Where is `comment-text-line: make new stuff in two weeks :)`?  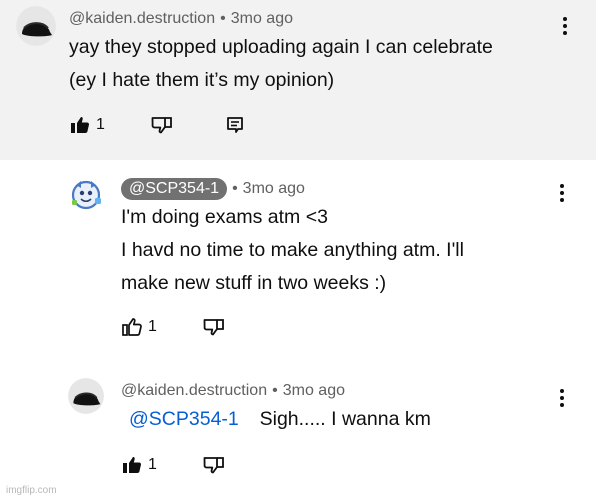 comment-text-line: make new stuff in two weeks :) is located at coordinates (254, 283).